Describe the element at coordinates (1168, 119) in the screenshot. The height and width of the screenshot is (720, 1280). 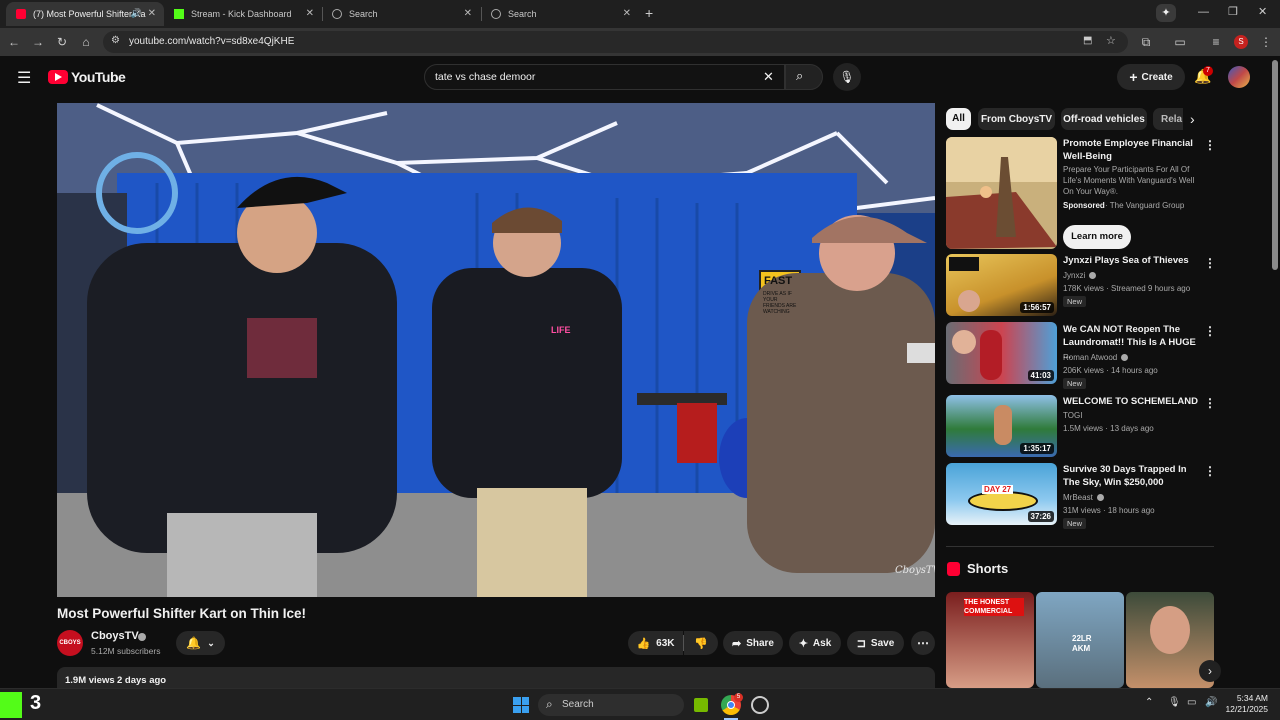
I see `chip-related: Rela` at that location.